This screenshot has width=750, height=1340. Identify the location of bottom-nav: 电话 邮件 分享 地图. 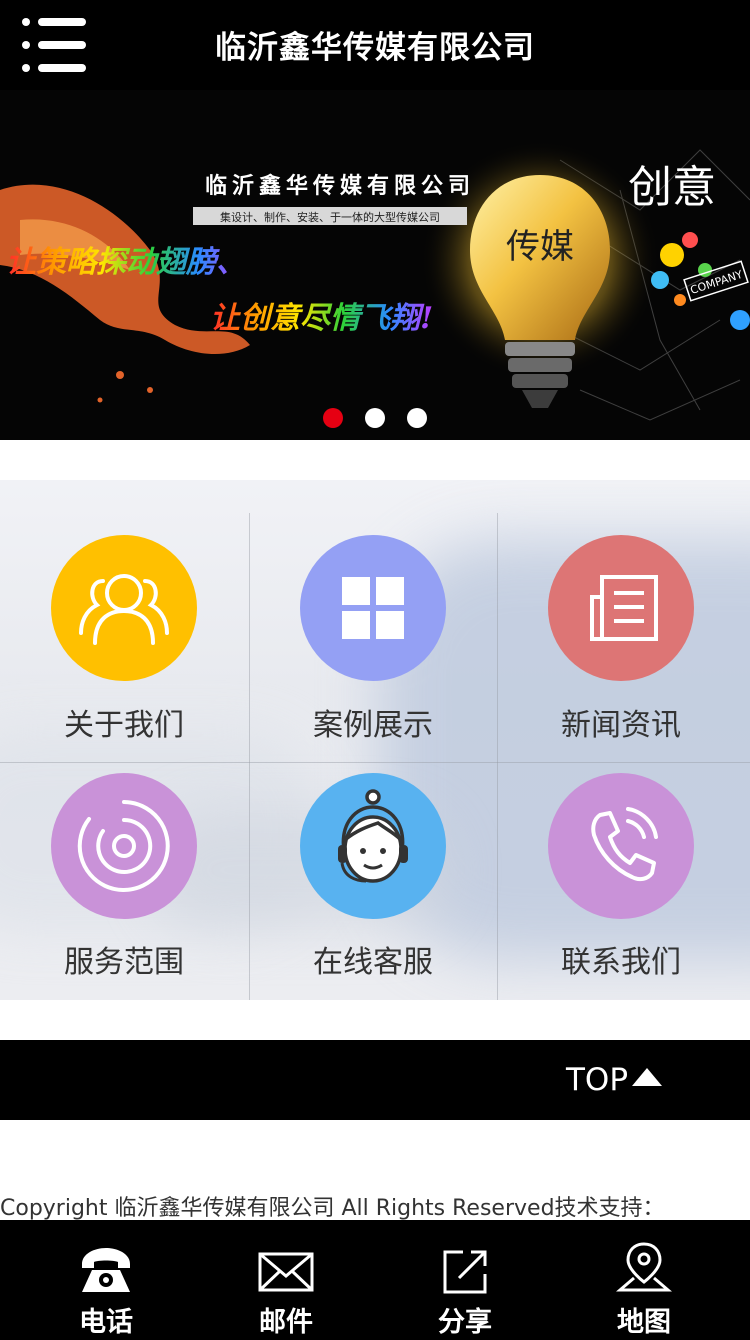
(375, 1280).